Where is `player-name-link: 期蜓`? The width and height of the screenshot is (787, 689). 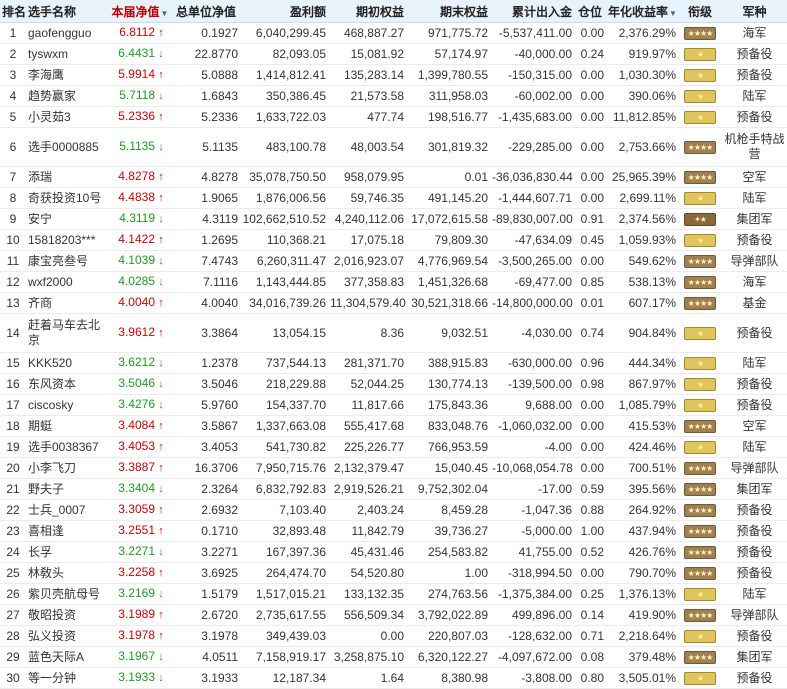 player-name-link: 期蜓 is located at coordinates (67, 426).